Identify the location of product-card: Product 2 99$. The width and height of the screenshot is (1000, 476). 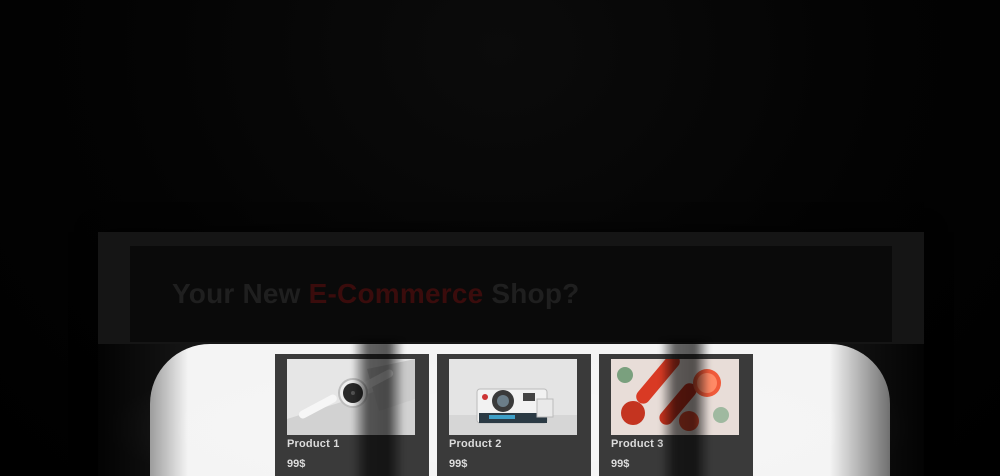
(514, 415).